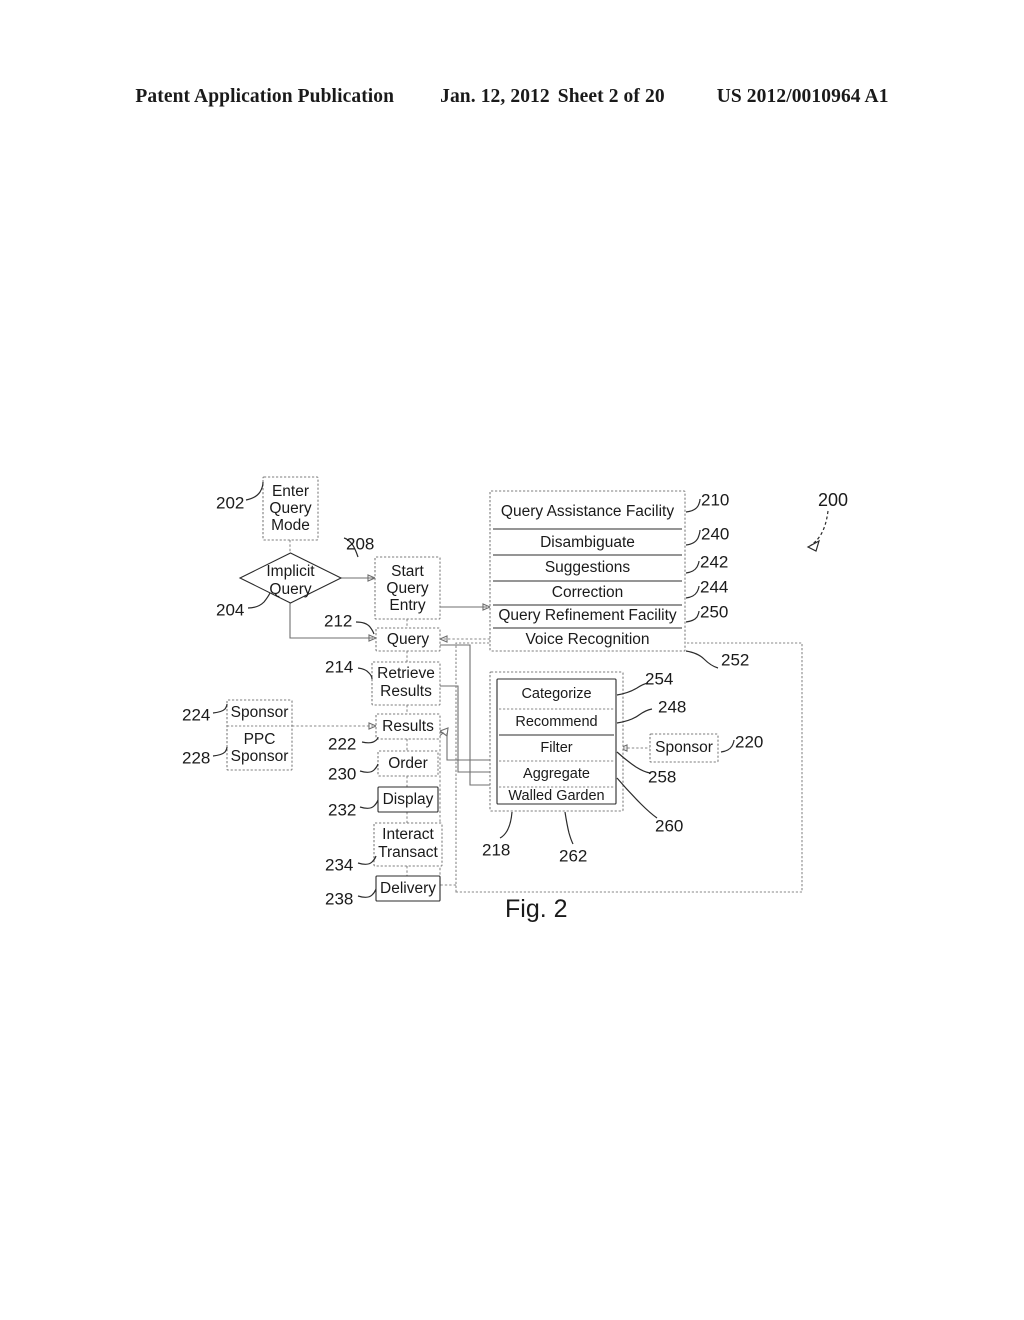  Describe the element at coordinates (342, 743) in the screenshot. I see `ref-222: 222` at that location.